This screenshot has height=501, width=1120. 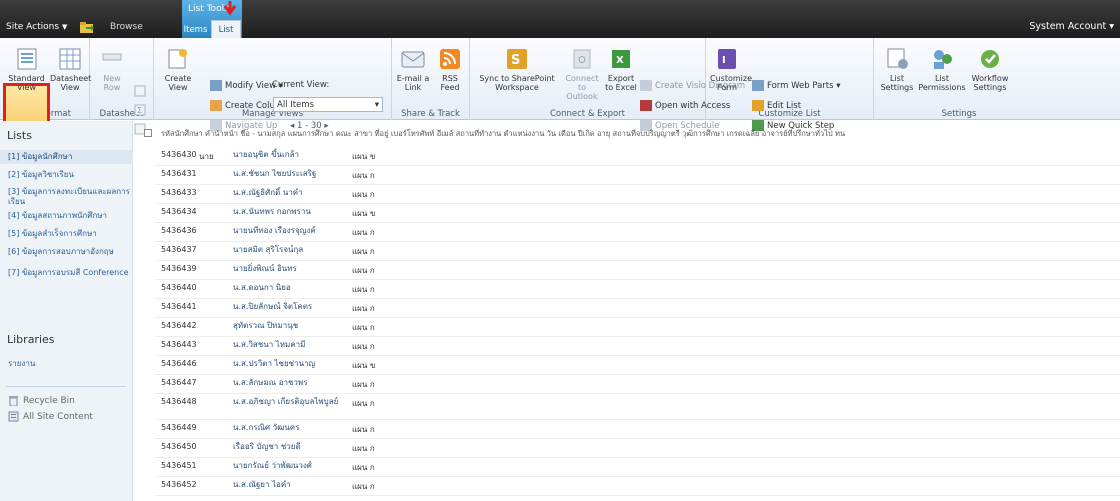 I want to click on recycle-bin-link: Recycle Bin, so click(x=41, y=400).